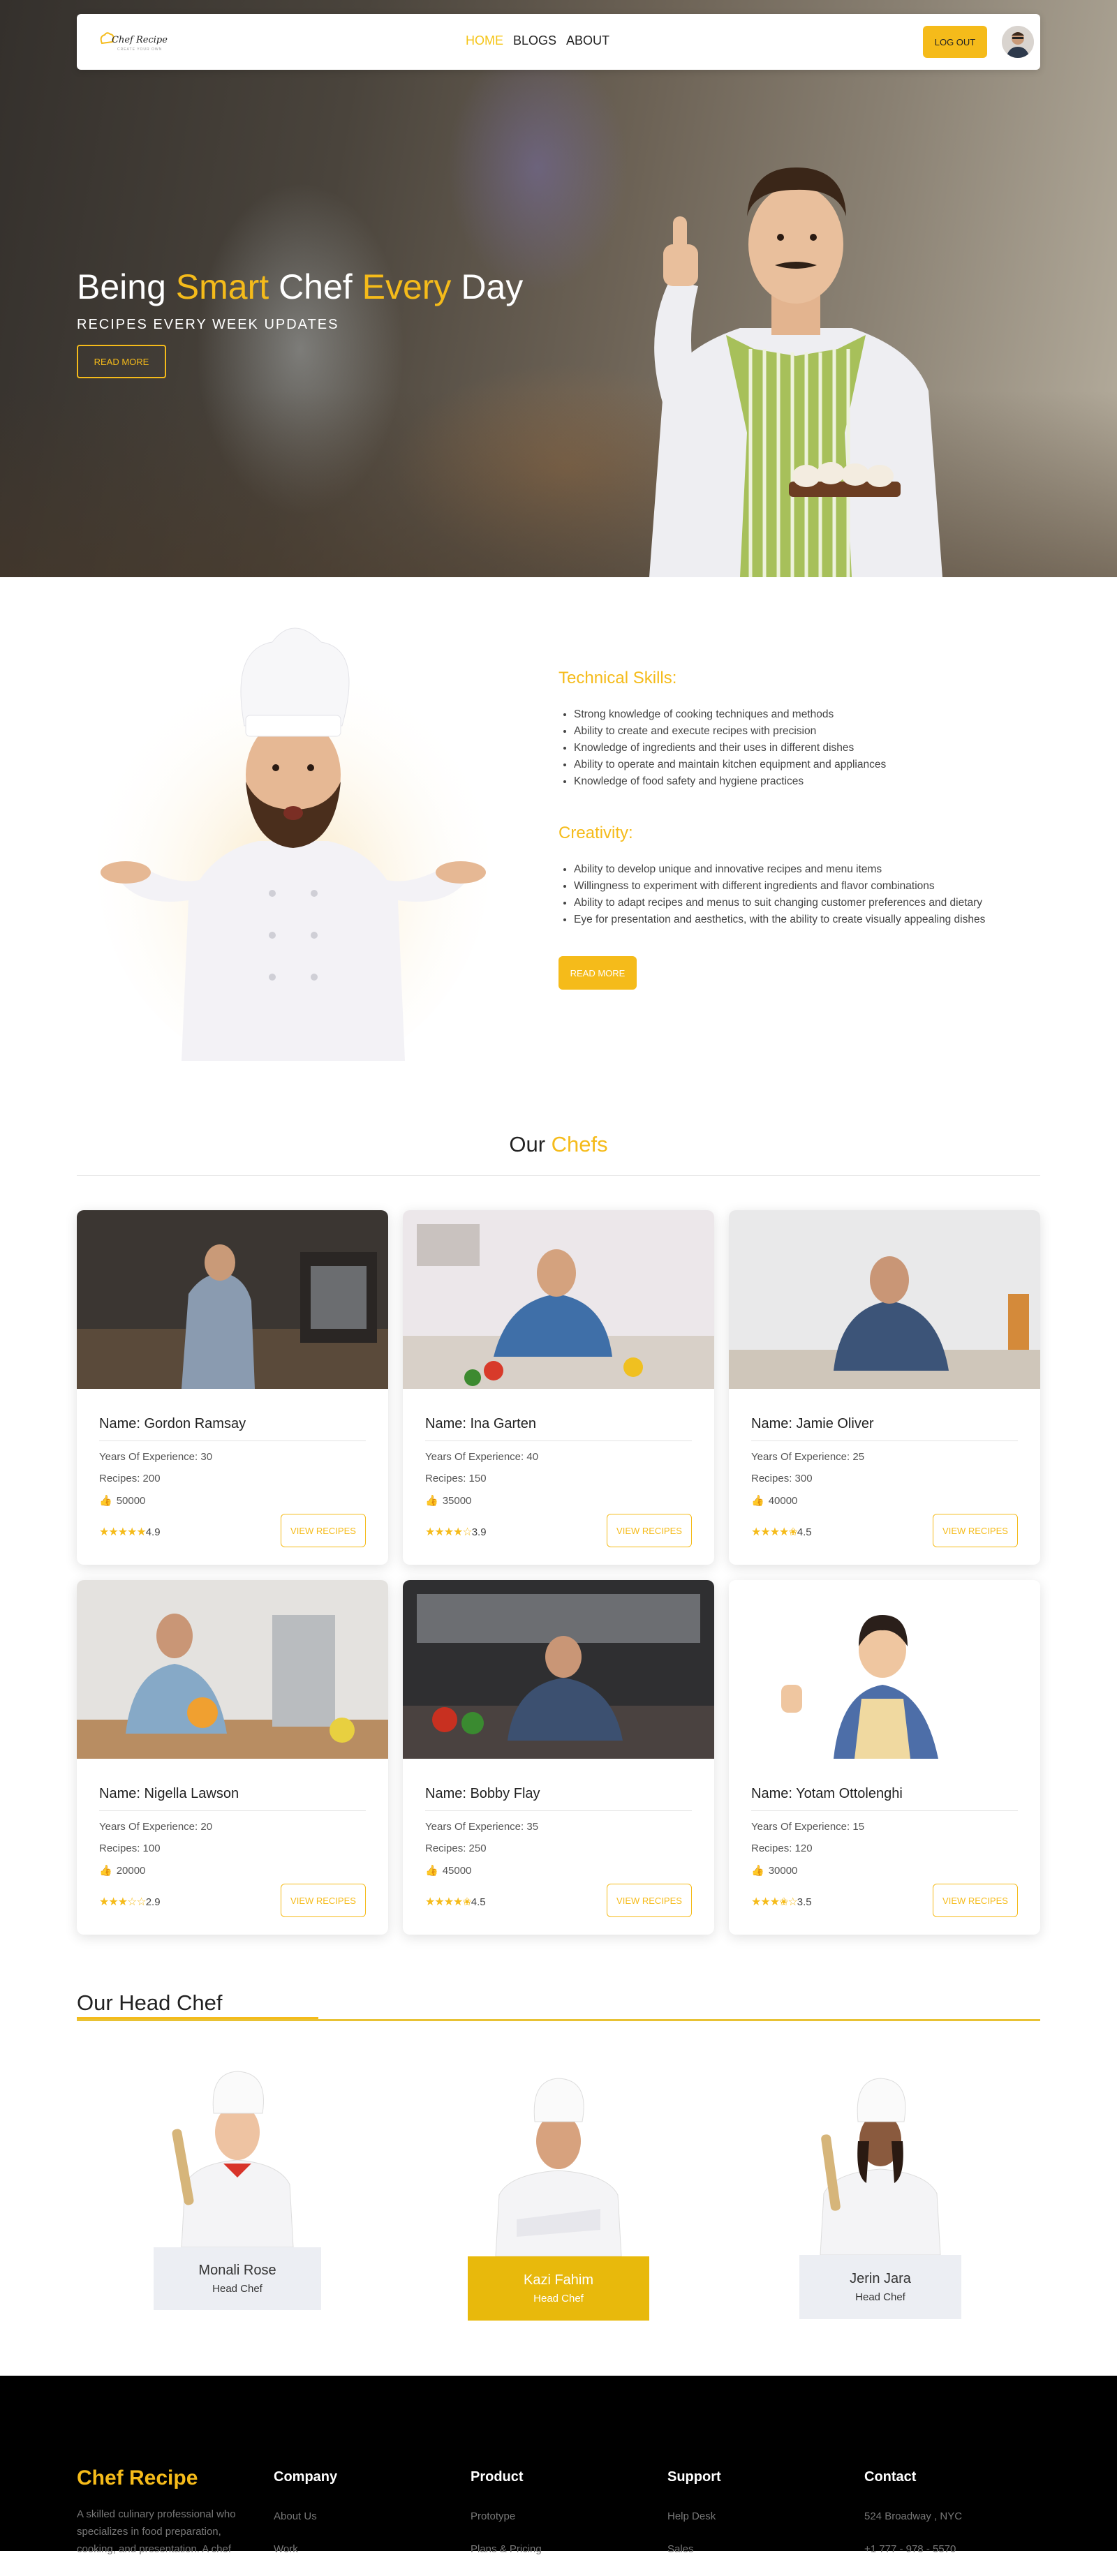 The width and height of the screenshot is (1117, 2576). What do you see at coordinates (804, 1532) in the screenshot?
I see `rating-value: 4.5` at bounding box center [804, 1532].